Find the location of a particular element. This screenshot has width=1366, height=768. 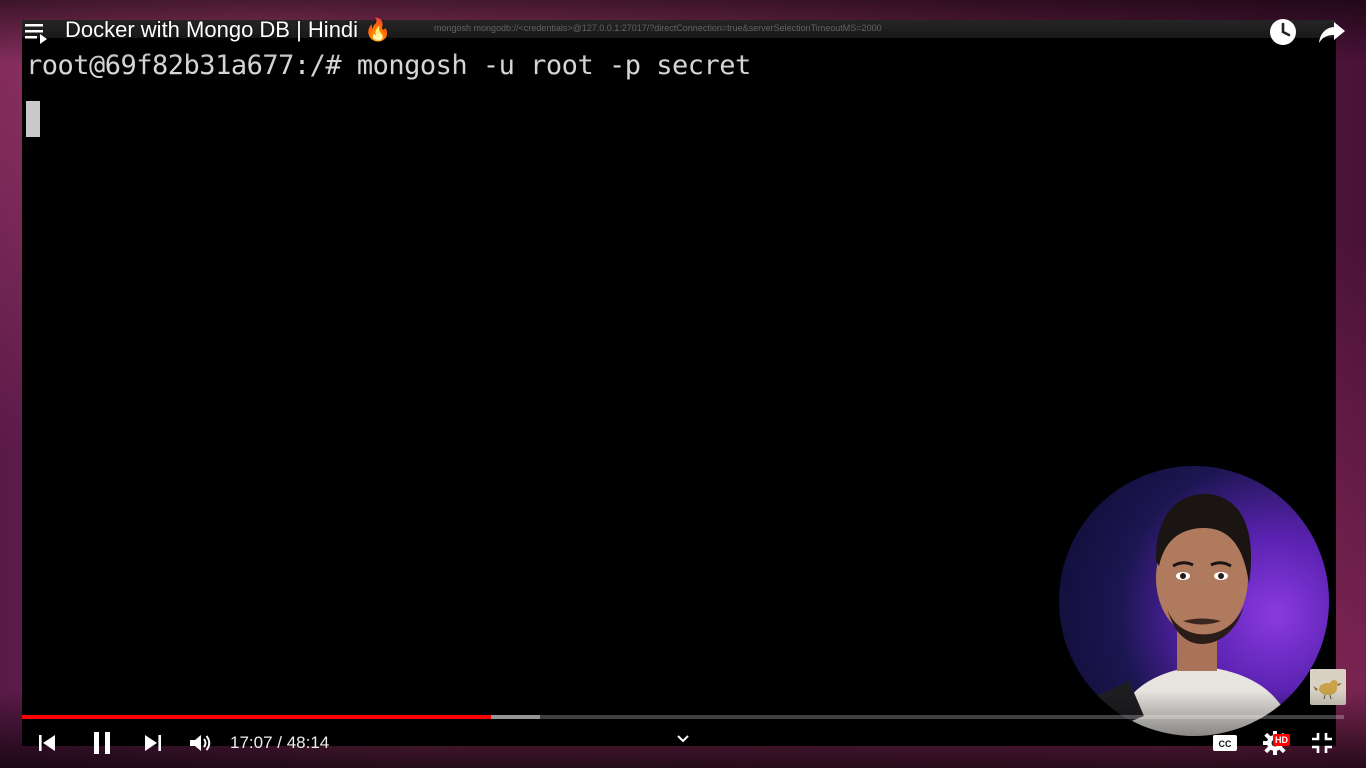

closed-captions-icon: CC is located at coordinates (1225, 743).